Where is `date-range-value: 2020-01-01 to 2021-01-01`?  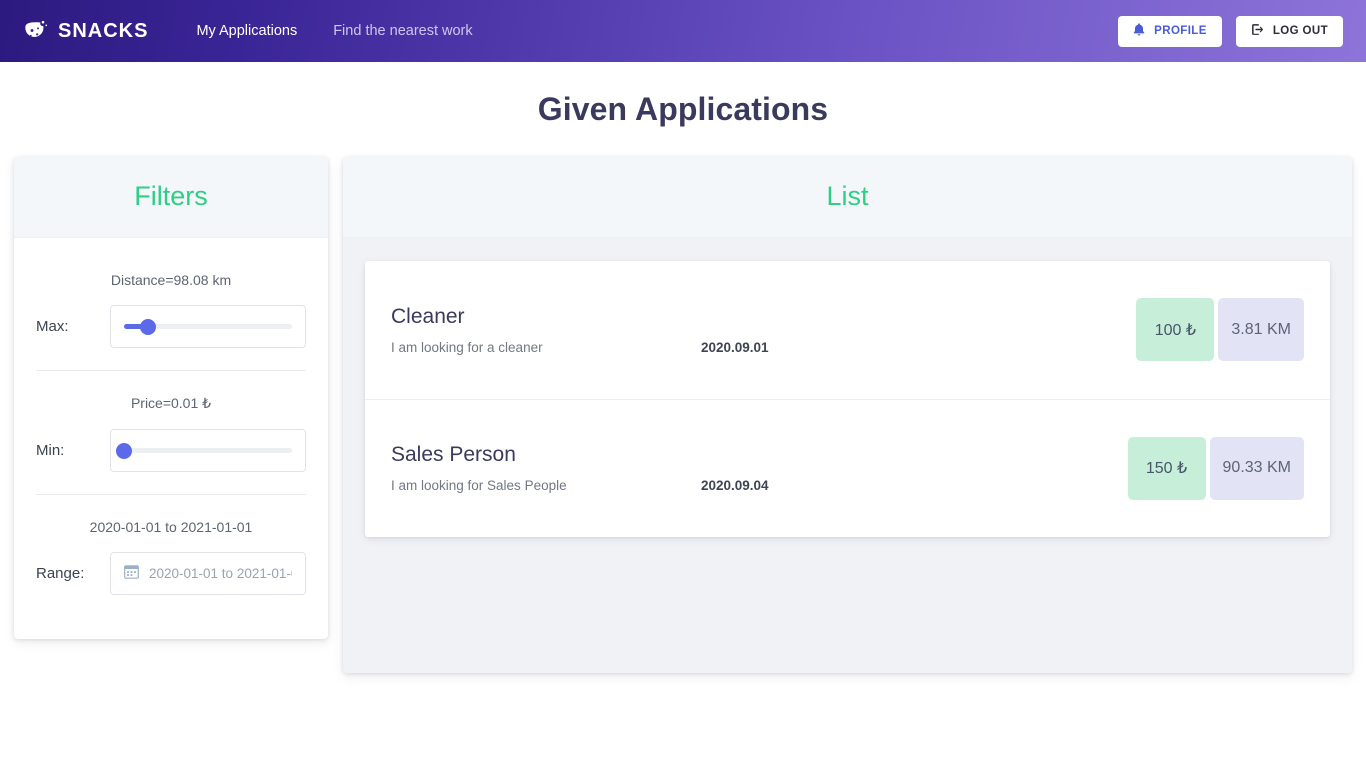 date-range-value: 2020-01-01 to 2021-01-01 is located at coordinates (220, 573).